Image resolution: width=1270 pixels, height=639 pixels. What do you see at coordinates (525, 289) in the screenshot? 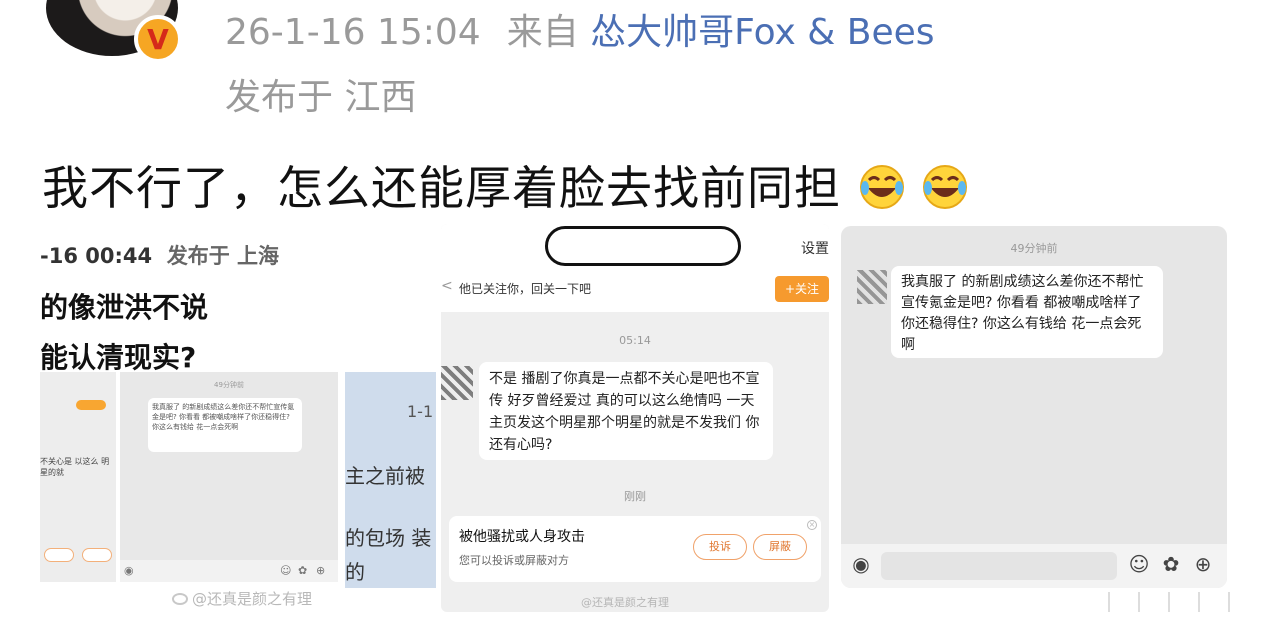
I see `follow-tip: 他已关注你，回关一下吧` at bounding box center [525, 289].